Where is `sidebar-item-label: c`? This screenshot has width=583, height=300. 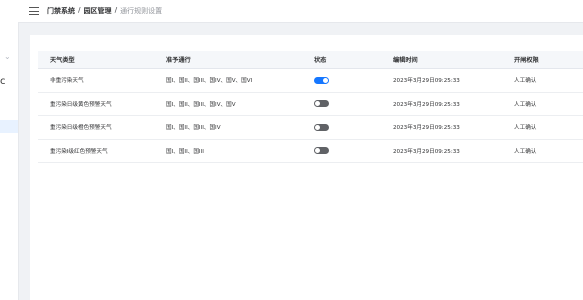
sidebar-item-label: c is located at coordinates (5, 81).